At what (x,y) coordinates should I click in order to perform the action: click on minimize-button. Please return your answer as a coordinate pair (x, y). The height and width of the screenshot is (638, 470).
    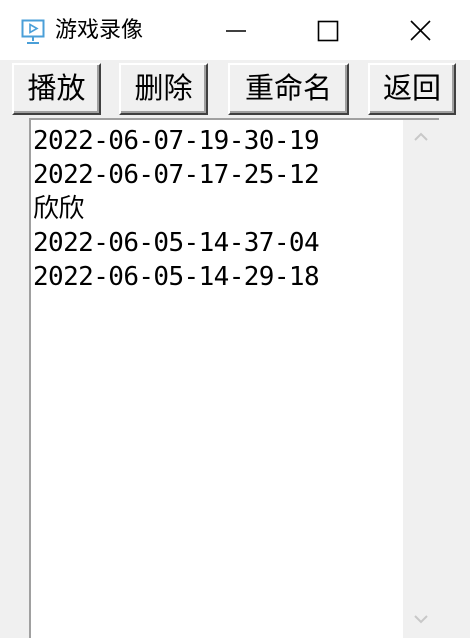
    Looking at the image, I should click on (236, 30).